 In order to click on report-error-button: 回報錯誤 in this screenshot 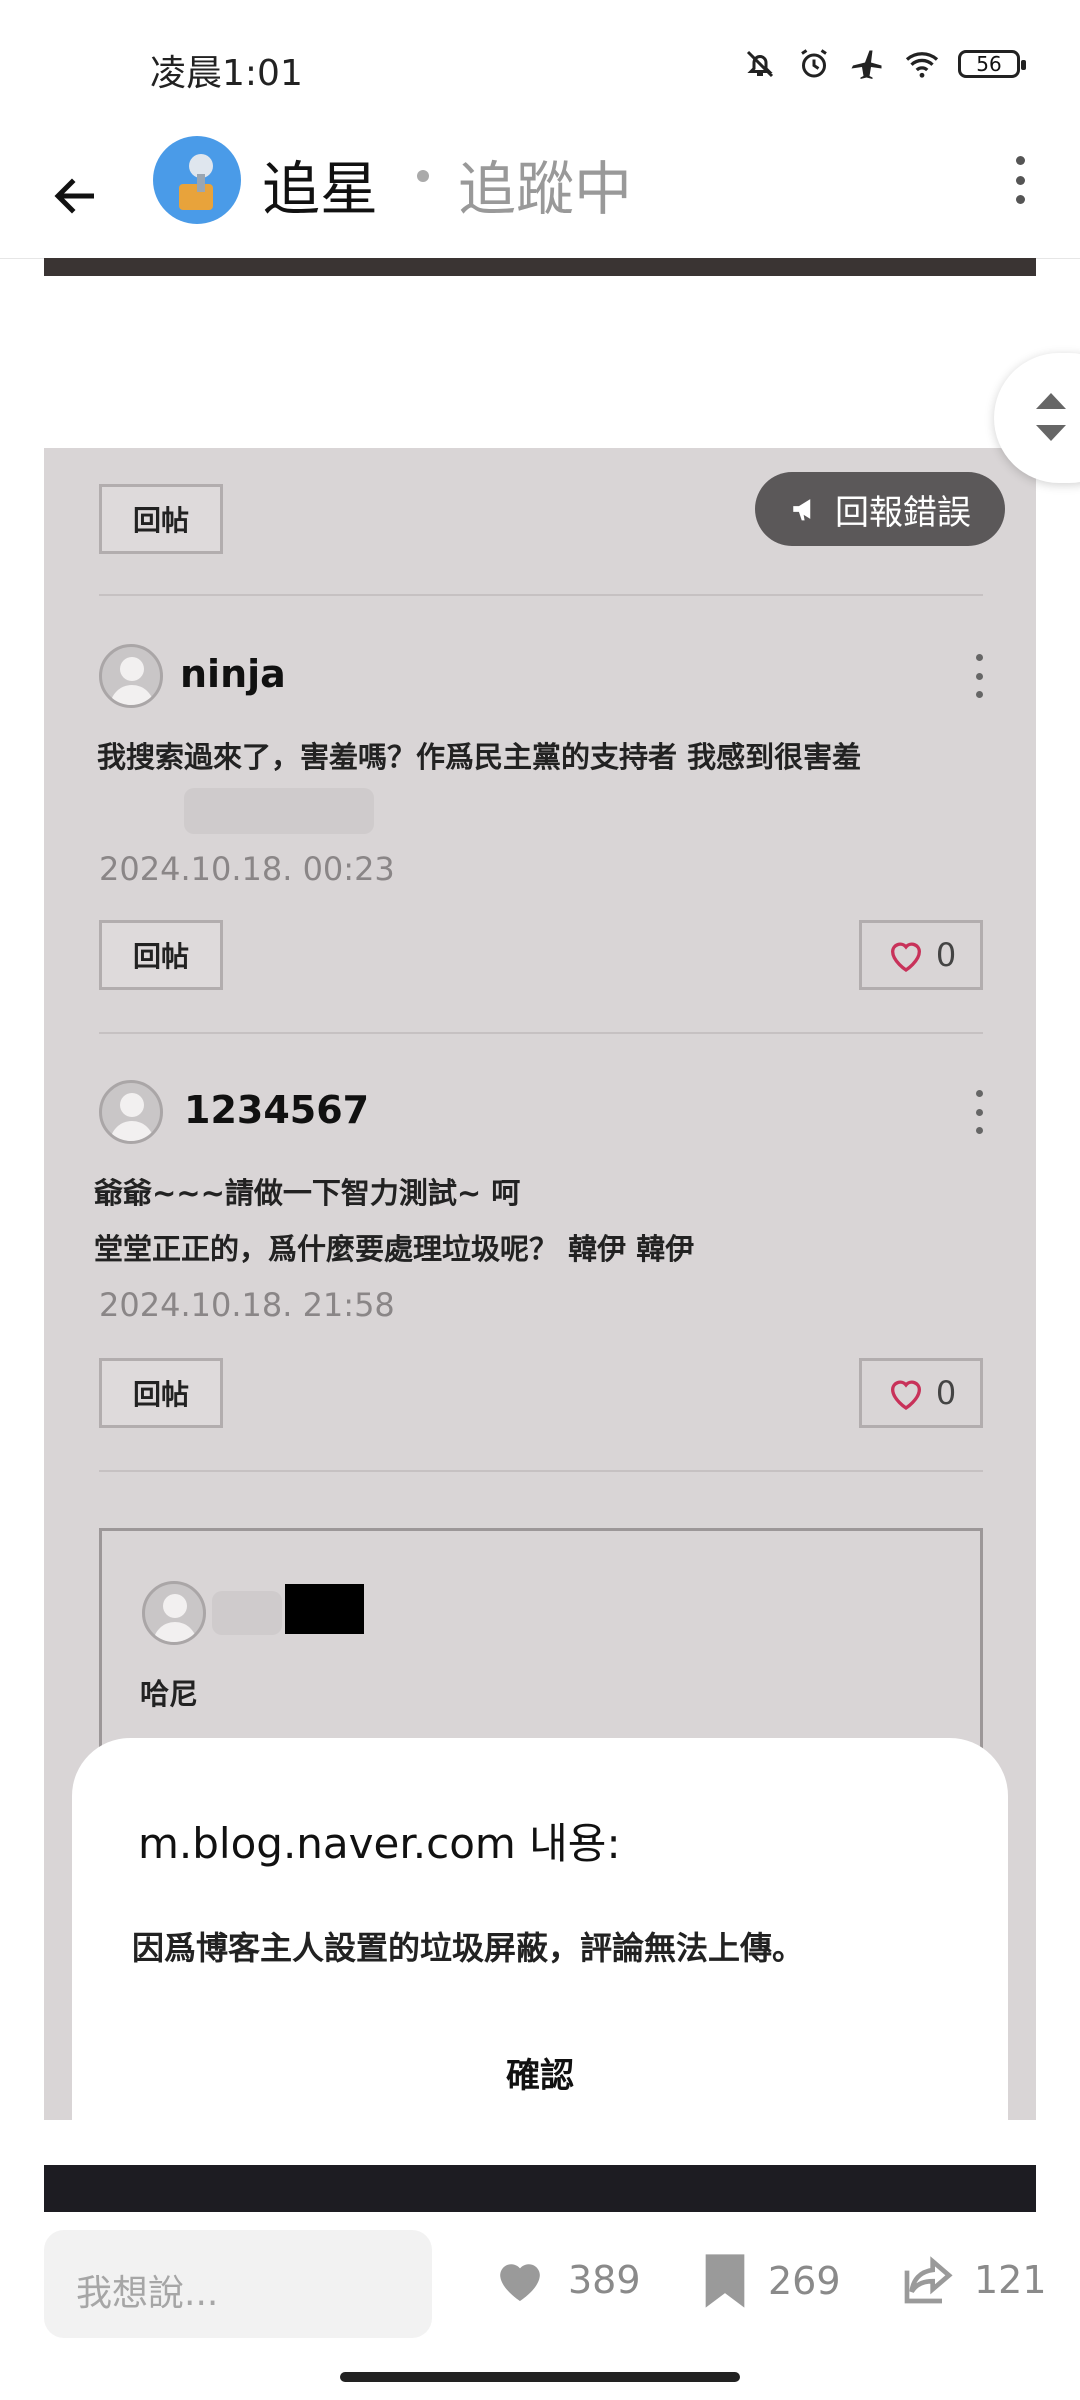, I will do `click(880, 509)`.